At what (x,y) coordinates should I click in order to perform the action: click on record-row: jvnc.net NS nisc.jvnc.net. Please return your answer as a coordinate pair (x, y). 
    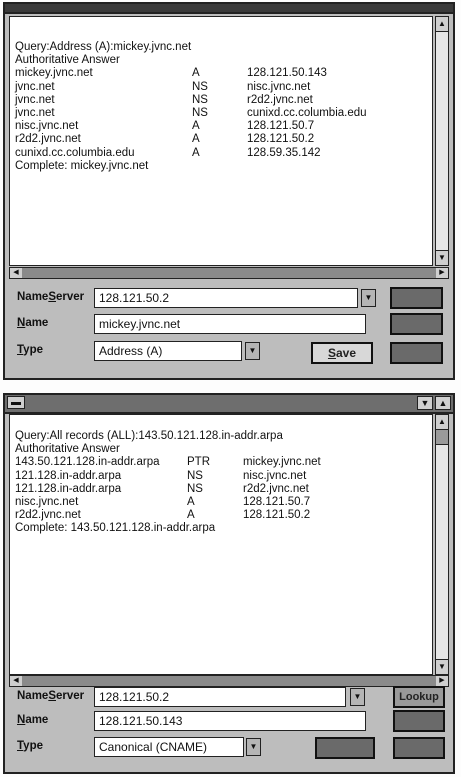
    Looking at the image, I should click on (163, 86).